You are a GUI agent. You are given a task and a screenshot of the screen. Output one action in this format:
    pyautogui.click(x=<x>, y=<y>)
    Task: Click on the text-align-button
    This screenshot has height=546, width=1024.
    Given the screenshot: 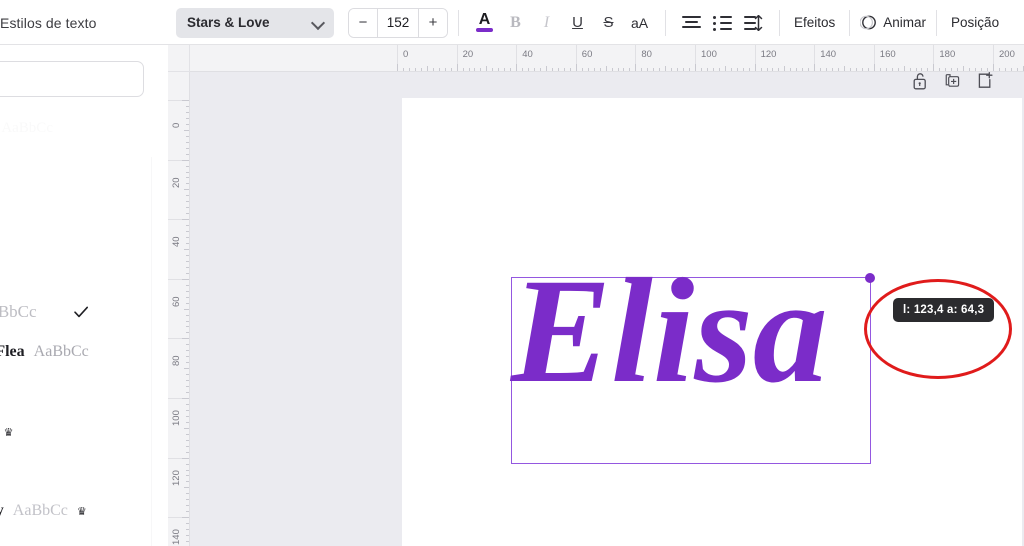 What is the action you would take?
    pyautogui.click(x=691, y=22)
    